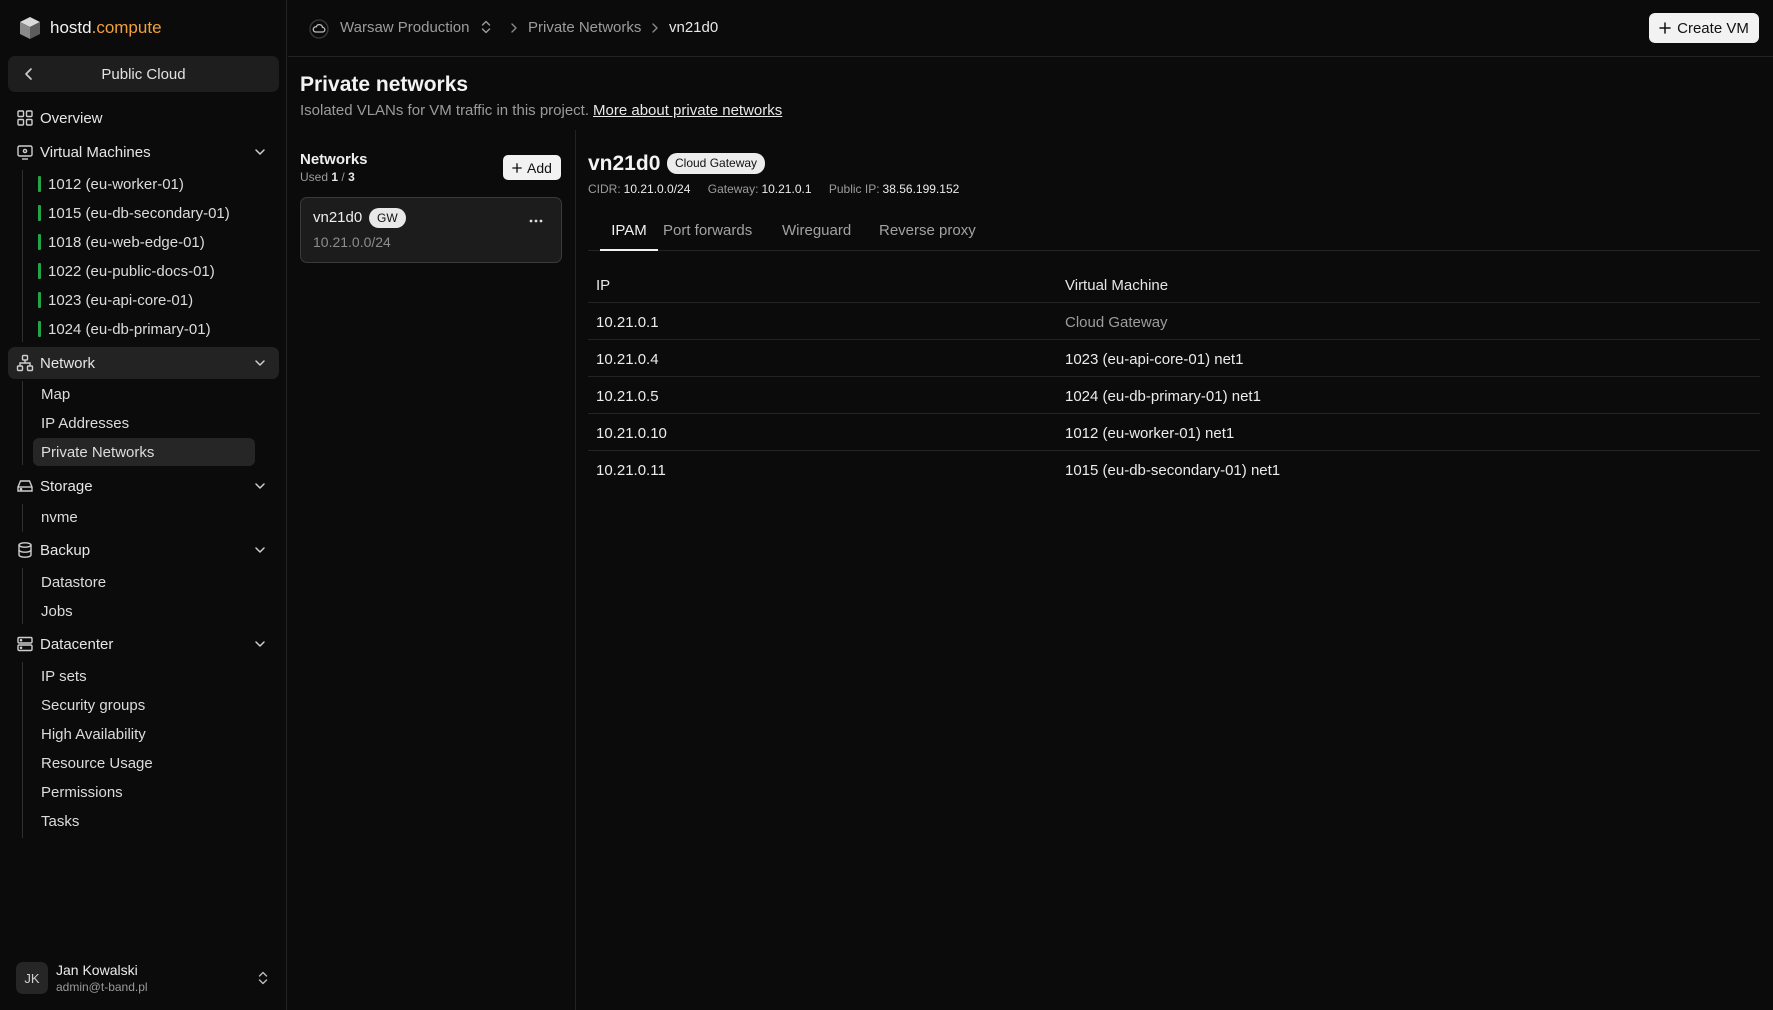 This screenshot has width=1773, height=1010. Describe the element at coordinates (314, 177) in the screenshot. I see `usage-label: Used` at that location.